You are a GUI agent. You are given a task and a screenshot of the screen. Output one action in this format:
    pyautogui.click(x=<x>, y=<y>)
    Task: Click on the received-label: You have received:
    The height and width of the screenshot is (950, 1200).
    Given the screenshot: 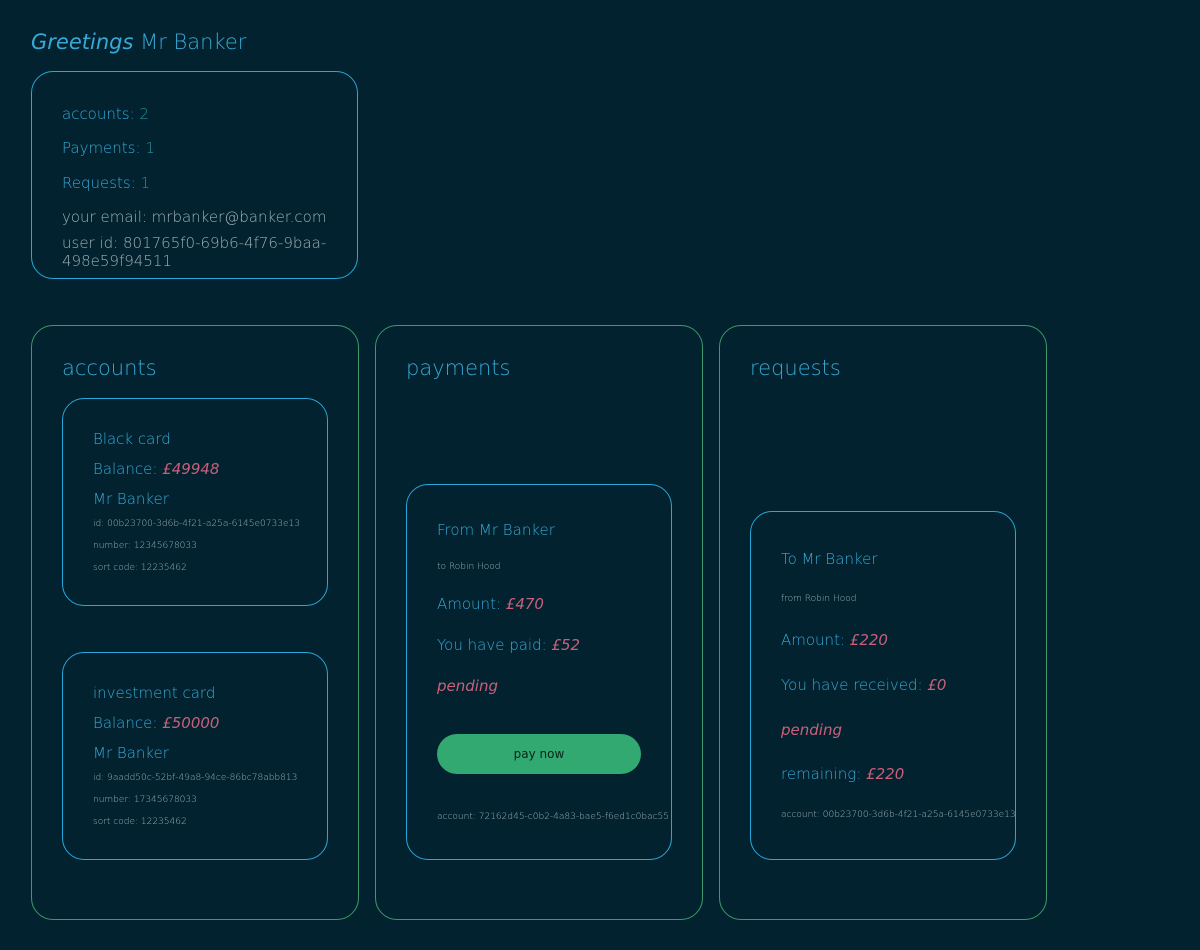 What is the action you would take?
    pyautogui.click(x=852, y=685)
    